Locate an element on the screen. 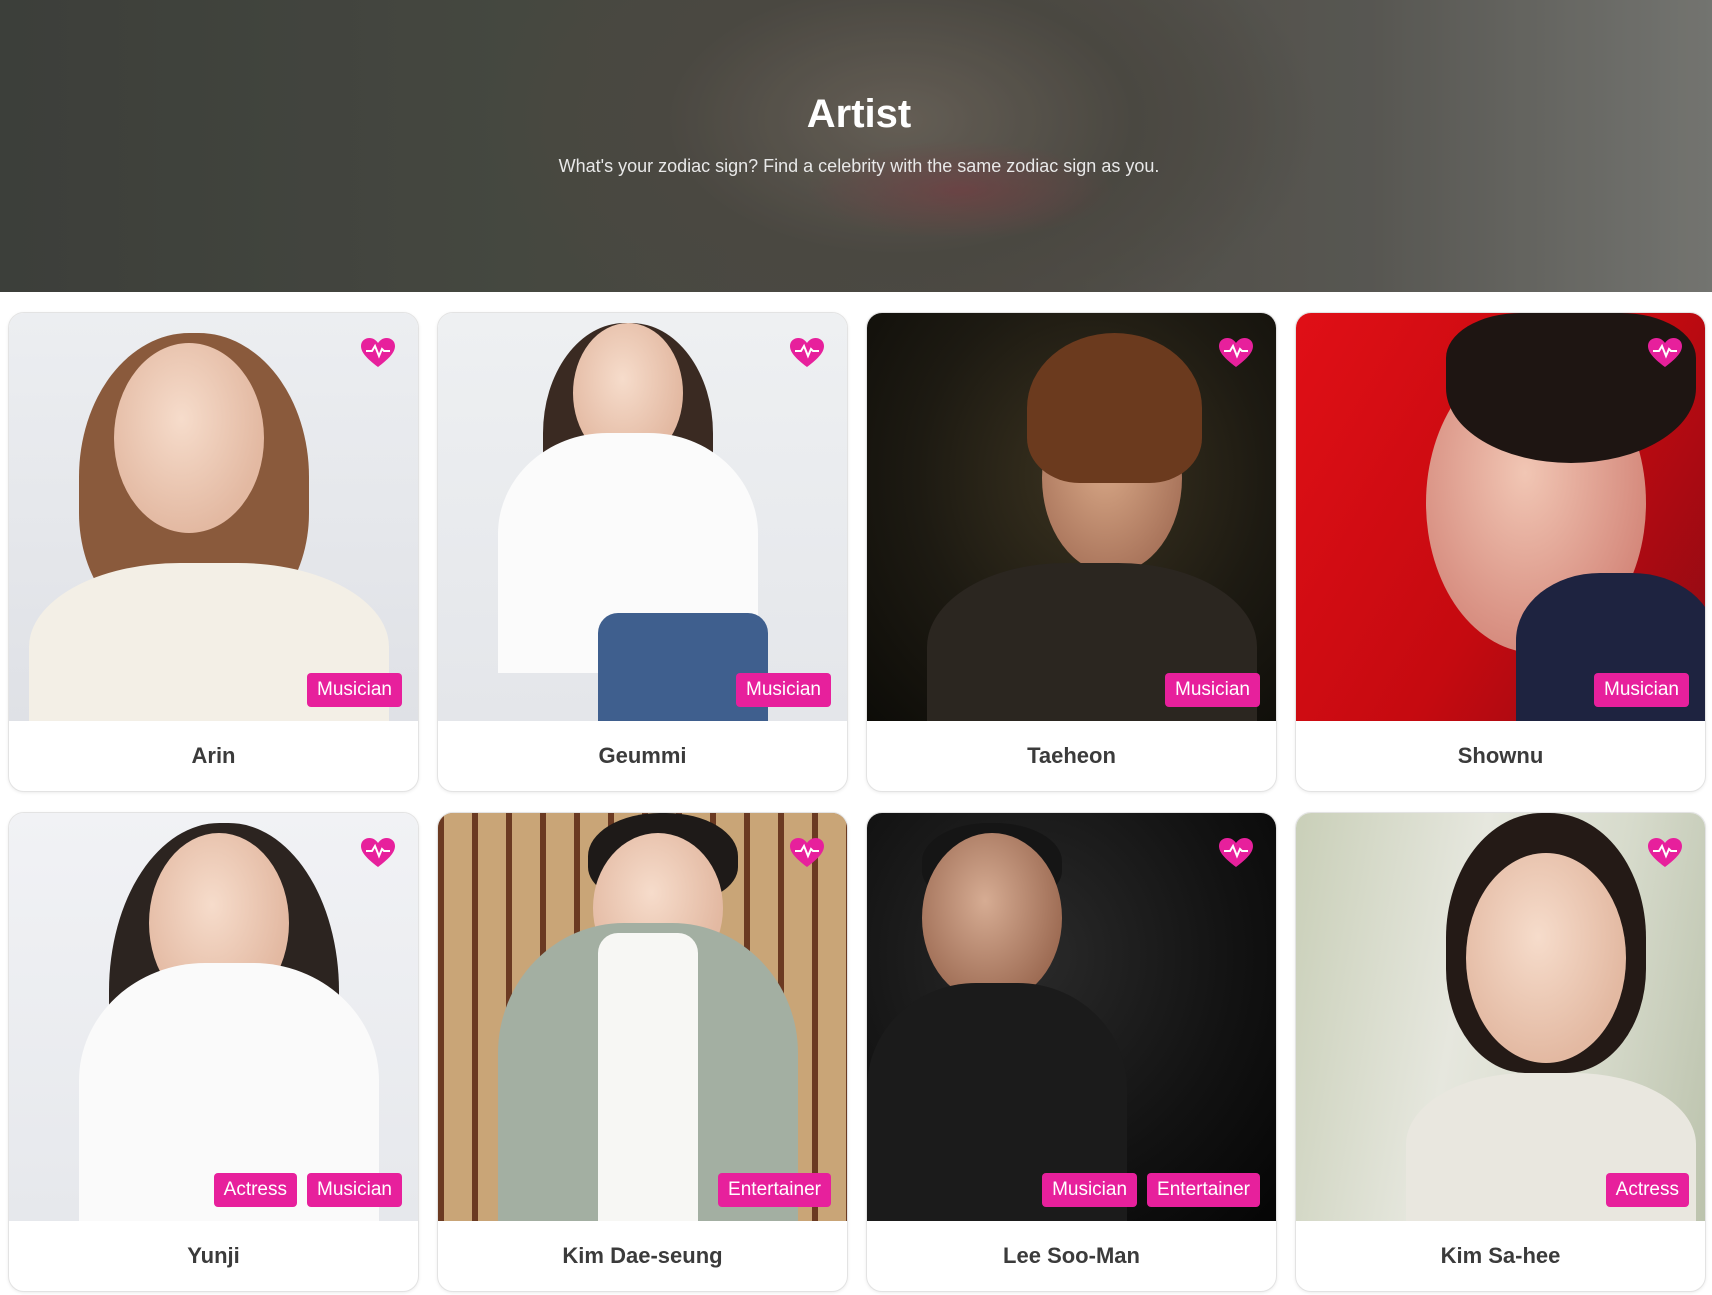 This screenshot has width=1712, height=1295. artist-tags: Entertainer is located at coordinates (774, 1190).